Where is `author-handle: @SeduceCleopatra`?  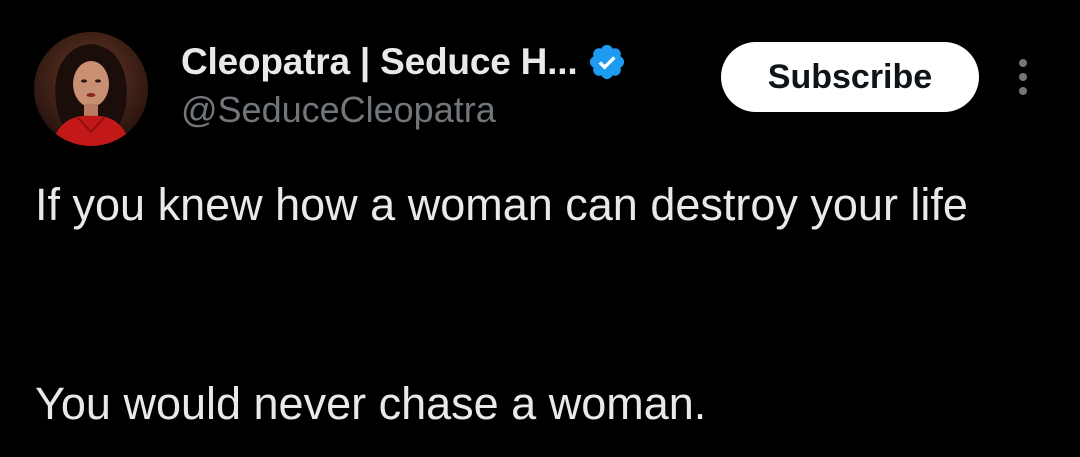 author-handle: @SeduceCleopatra is located at coordinates (338, 110).